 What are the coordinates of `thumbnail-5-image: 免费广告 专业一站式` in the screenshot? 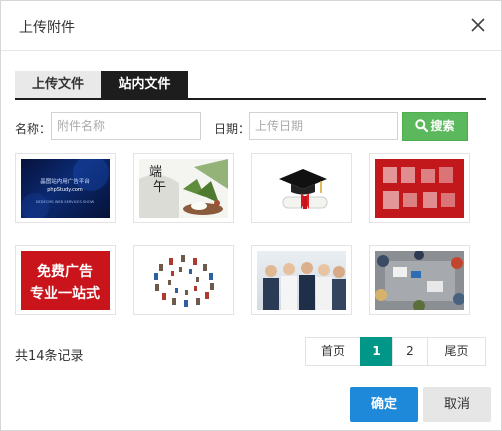 It's located at (65, 280).